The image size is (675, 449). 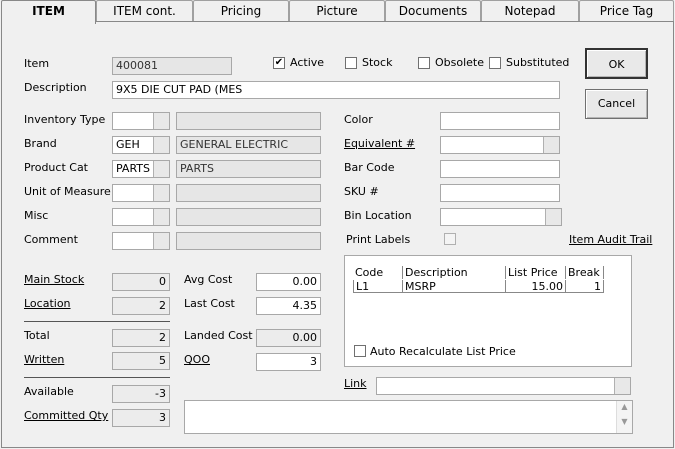 What do you see at coordinates (369, 167) in the screenshot?
I see `bar-code-label: Bar Code` at bounding box center [369, 167].